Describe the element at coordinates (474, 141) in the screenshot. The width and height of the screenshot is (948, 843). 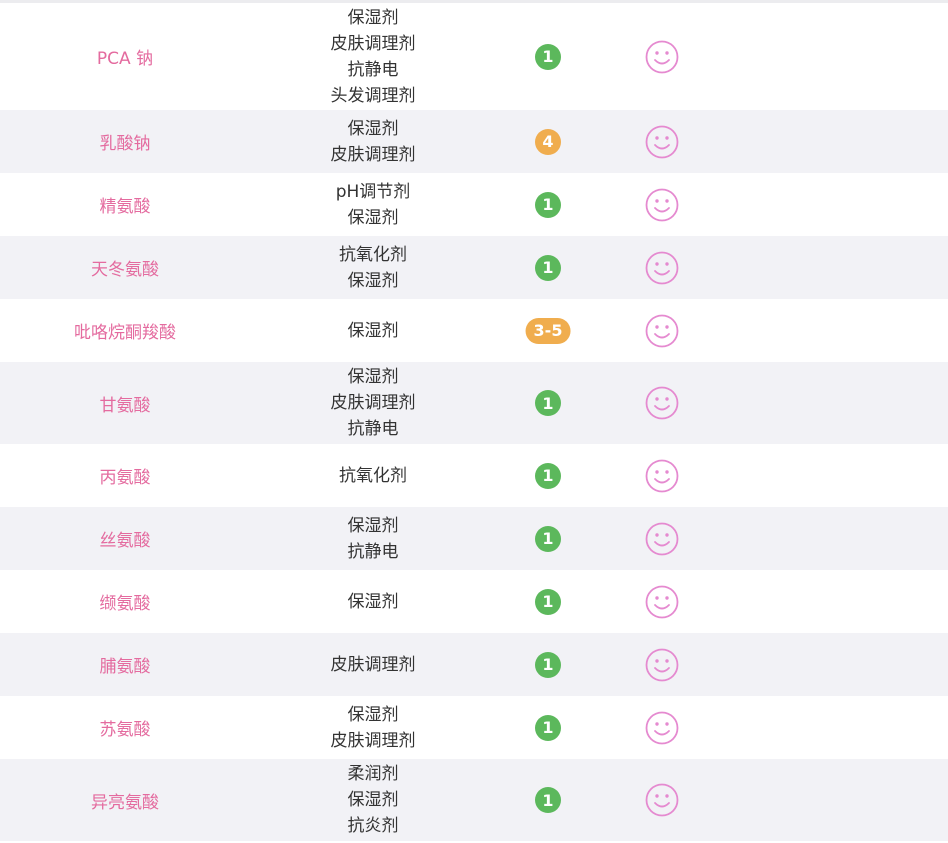
I see `table-row: 乳酸钠 保湿剂皮肤调理剂 4` at that location.